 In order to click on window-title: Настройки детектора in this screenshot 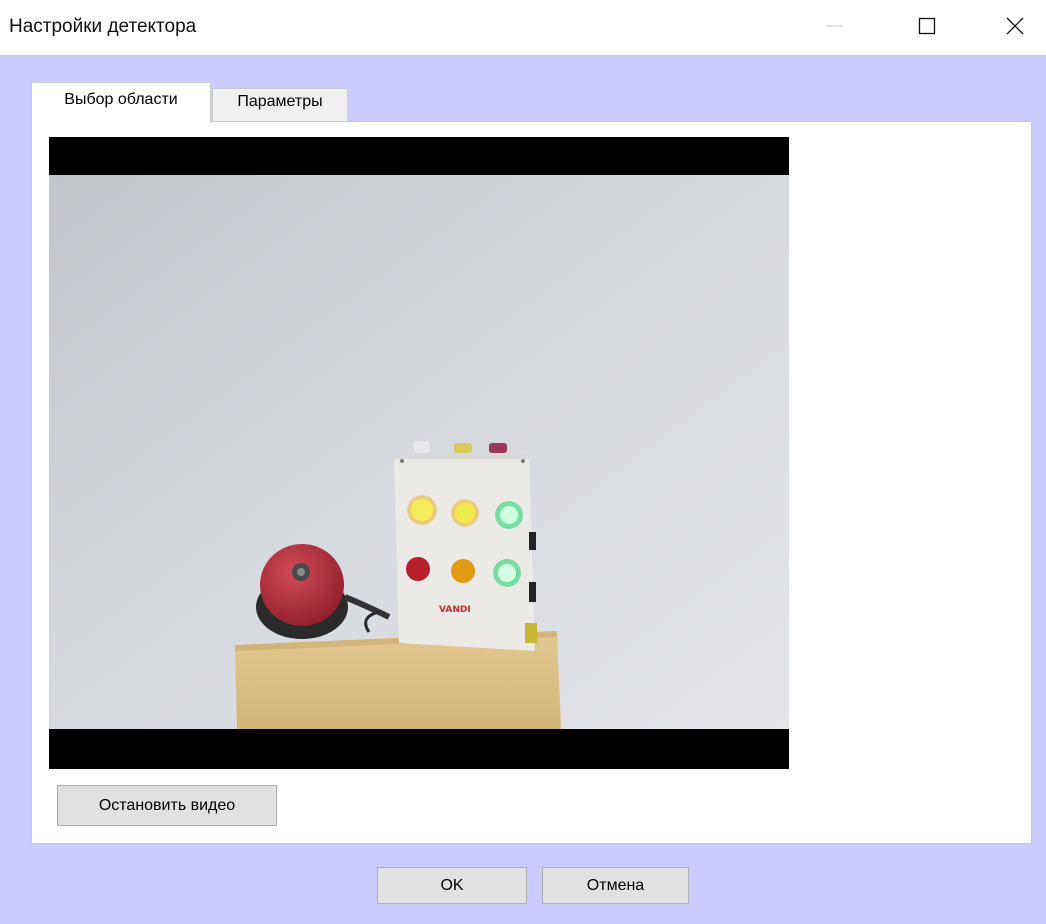, I will do `click(103, 26)`.